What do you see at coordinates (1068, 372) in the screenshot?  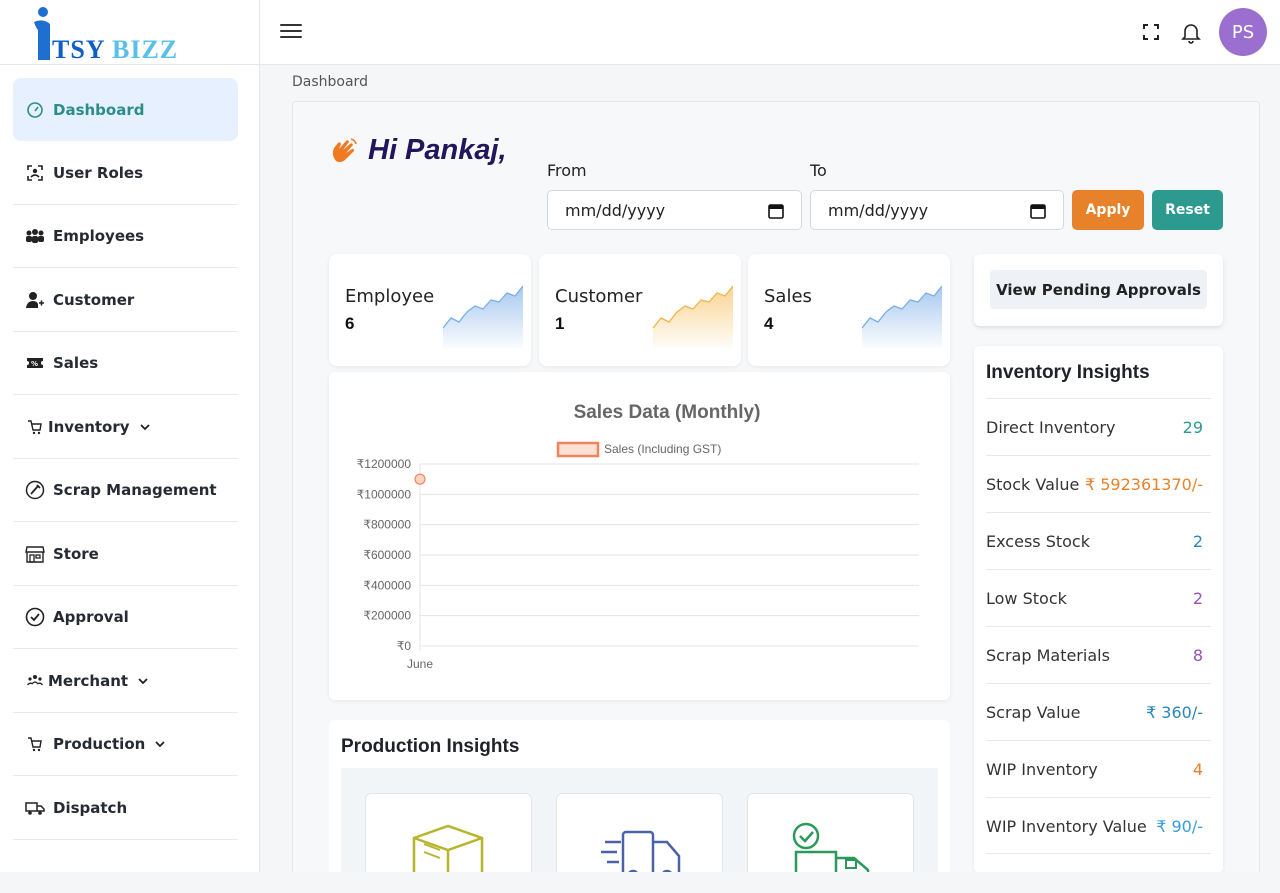 I see `inventory-insights-title: Inventory Insights` at bounding box center [1068, 372].